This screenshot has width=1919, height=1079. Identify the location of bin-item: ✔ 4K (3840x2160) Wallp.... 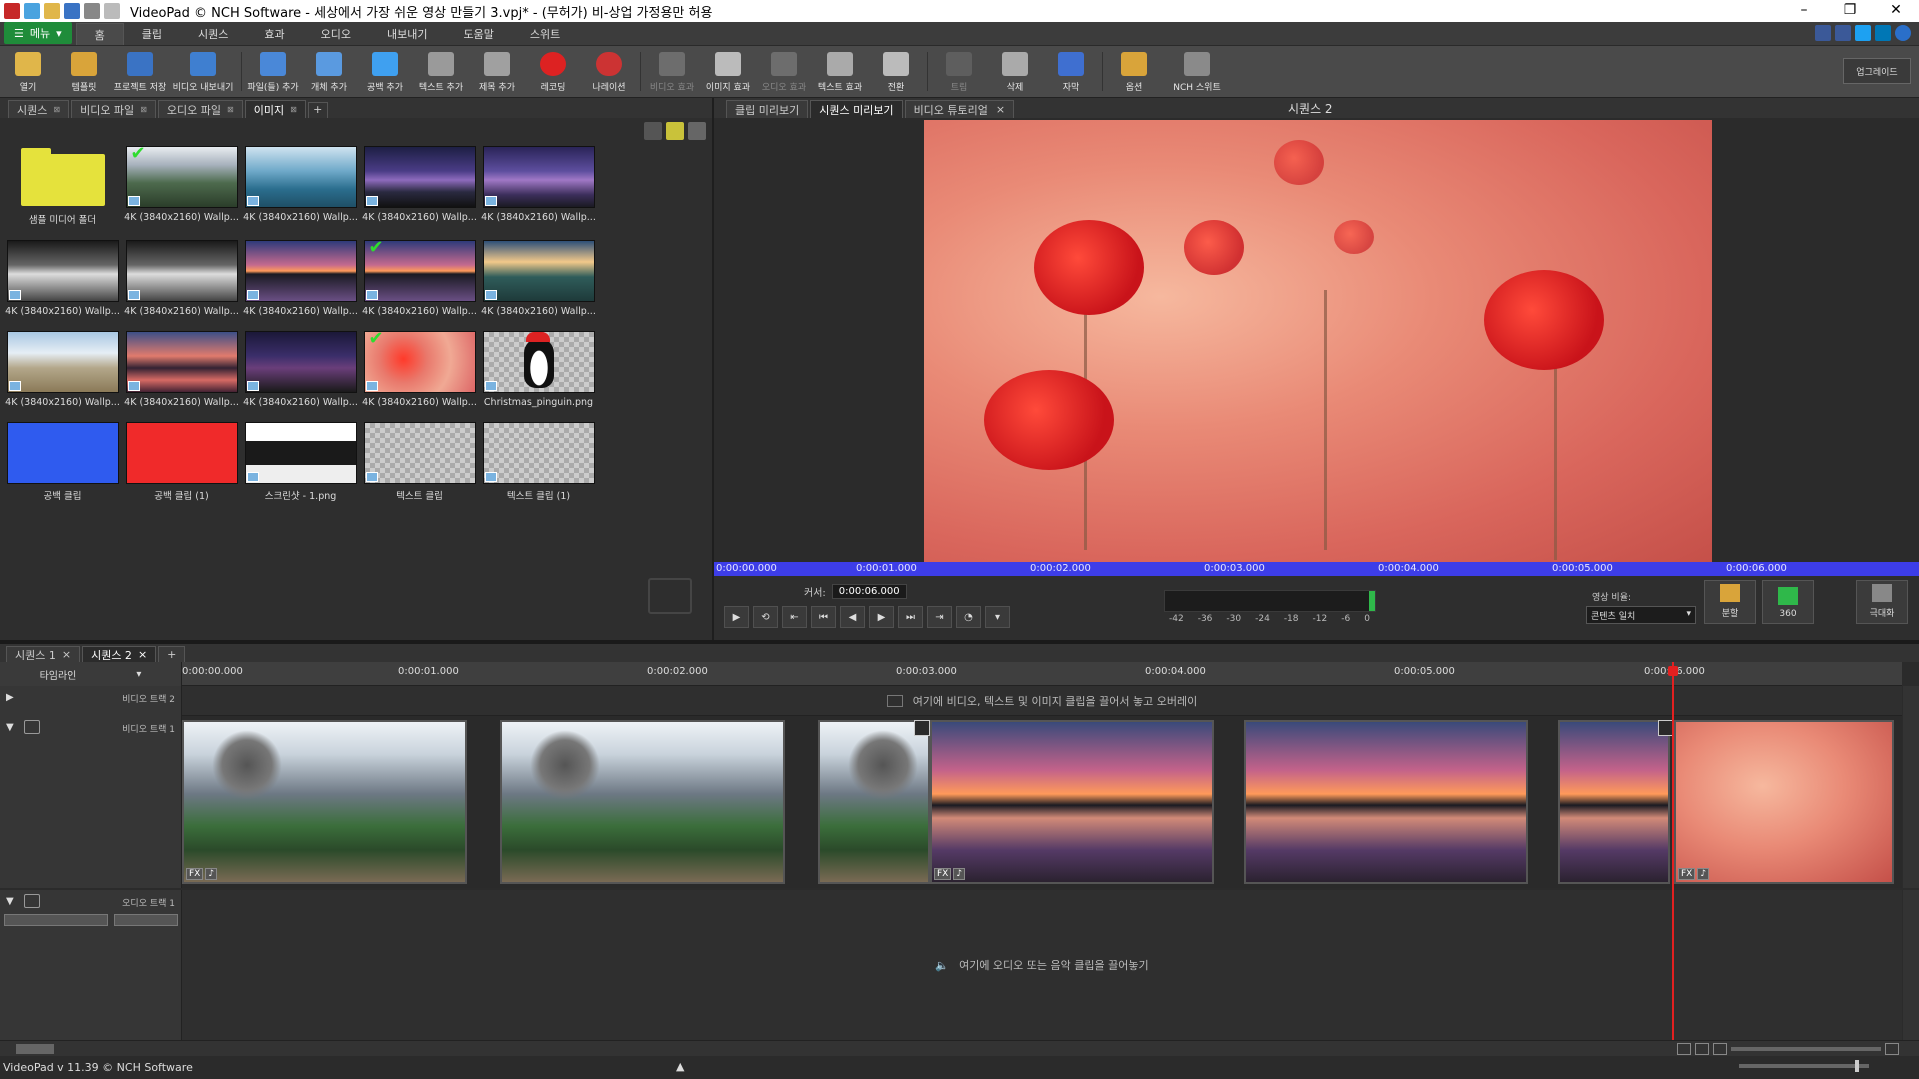
(181, 185).